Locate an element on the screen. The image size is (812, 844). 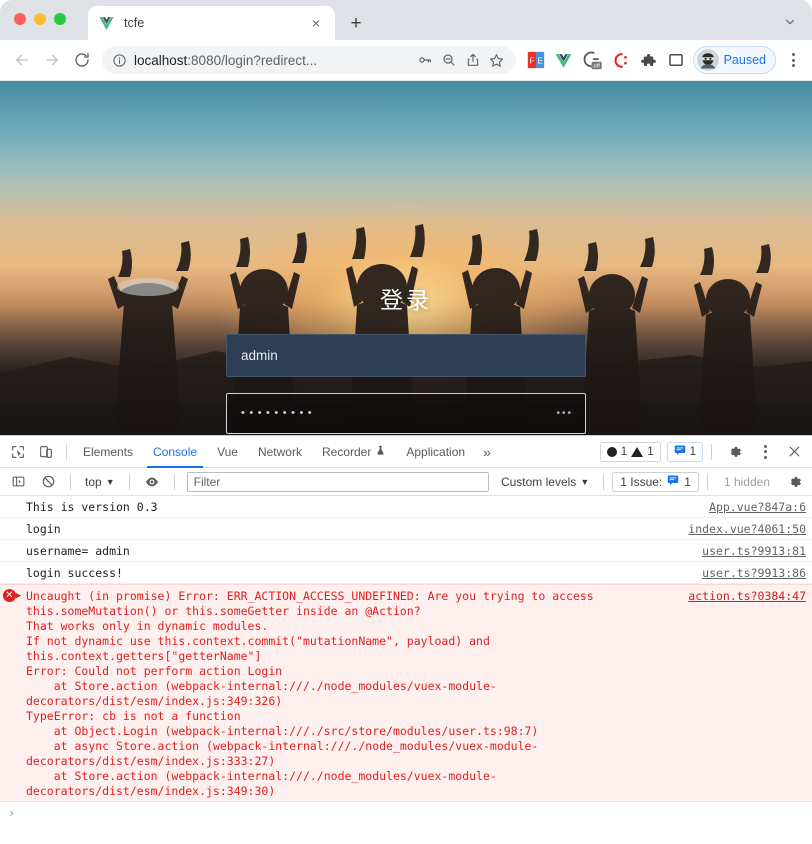
issues-count: 1 is located at coordinates (692, 451).